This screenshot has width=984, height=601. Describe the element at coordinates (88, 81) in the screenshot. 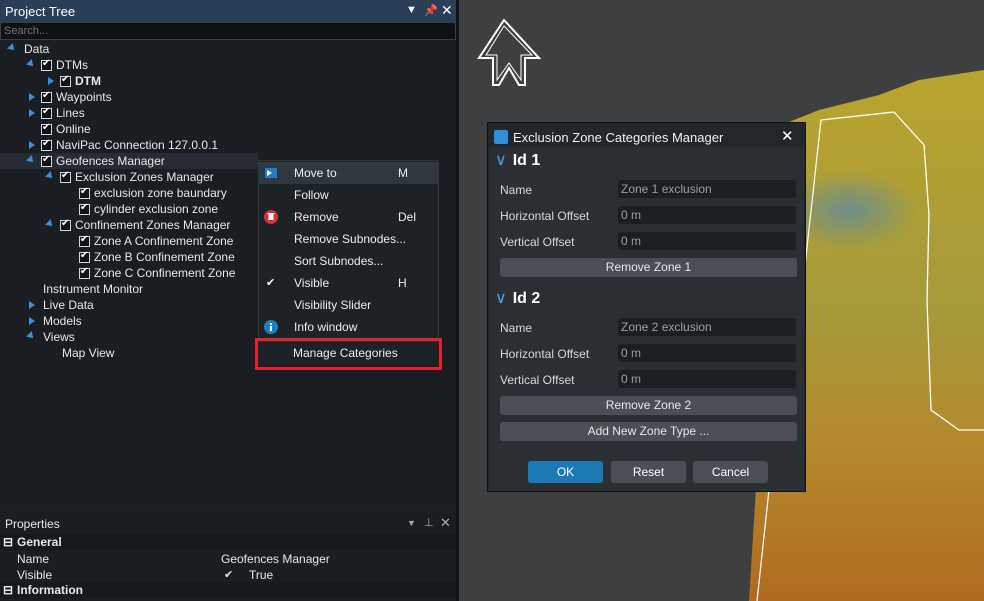

I see `tree-node-dtm: DTM` at that location.